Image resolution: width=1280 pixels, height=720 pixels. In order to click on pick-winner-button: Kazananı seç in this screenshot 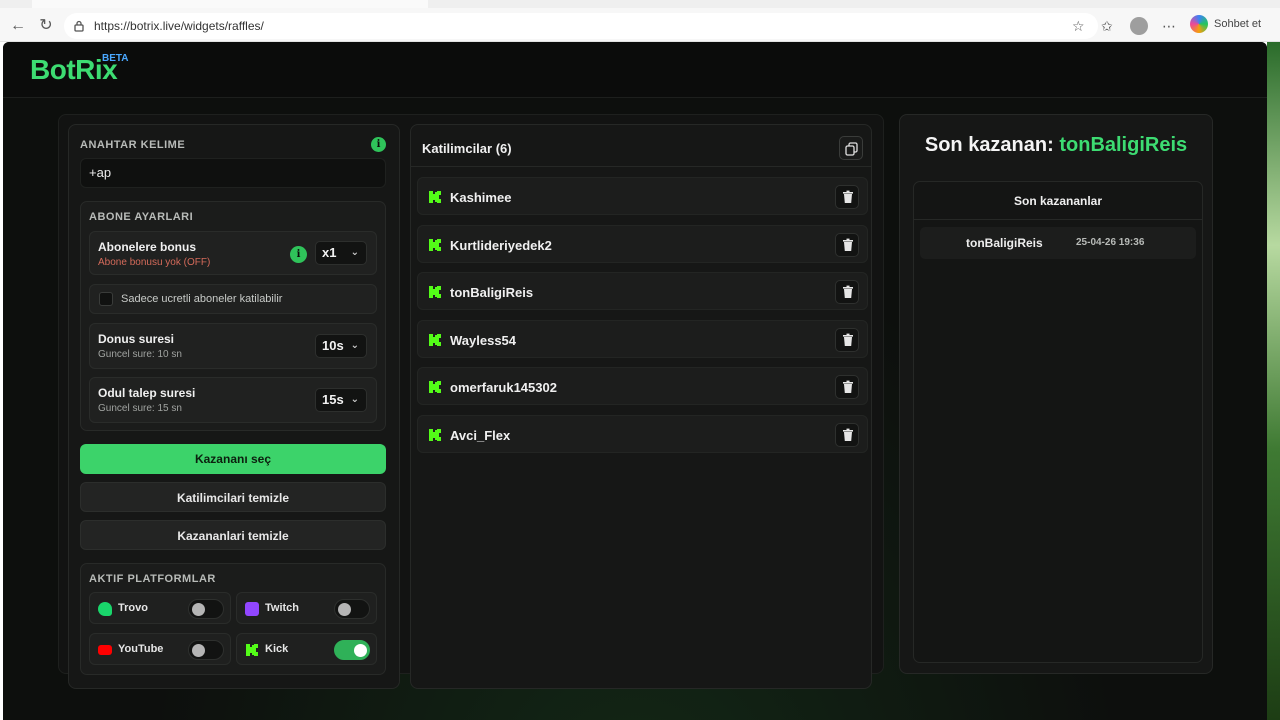, I will do `click(233, 459)`.